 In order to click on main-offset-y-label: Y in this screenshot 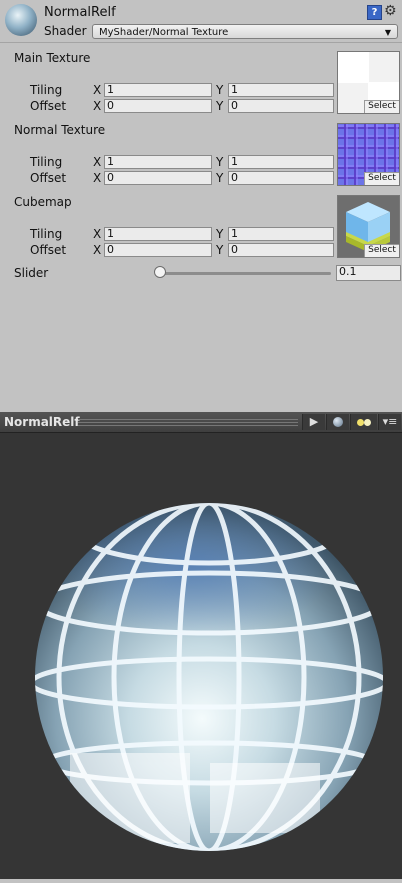, I will do `click(220, 106)`.